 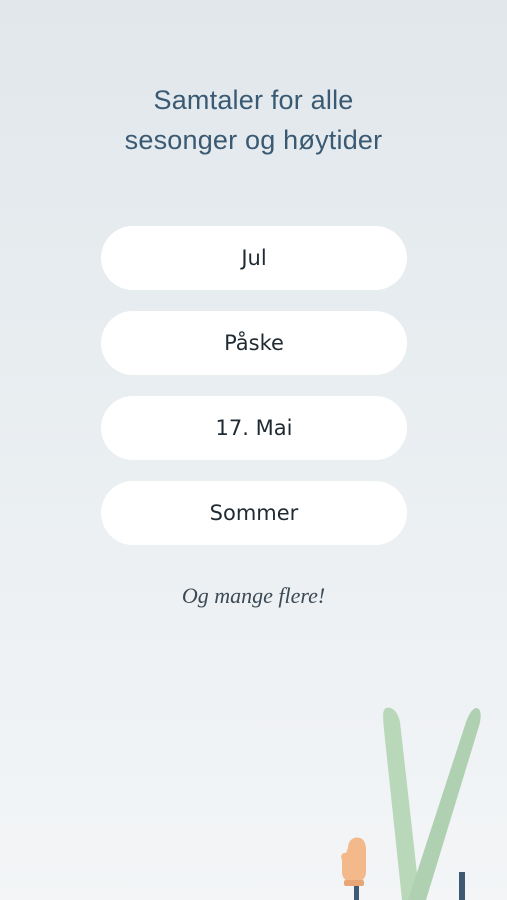 What do you see at coordinates (353, 859) in the screenshot?
I see `mitten-icon` at bounding box center [353, 859].